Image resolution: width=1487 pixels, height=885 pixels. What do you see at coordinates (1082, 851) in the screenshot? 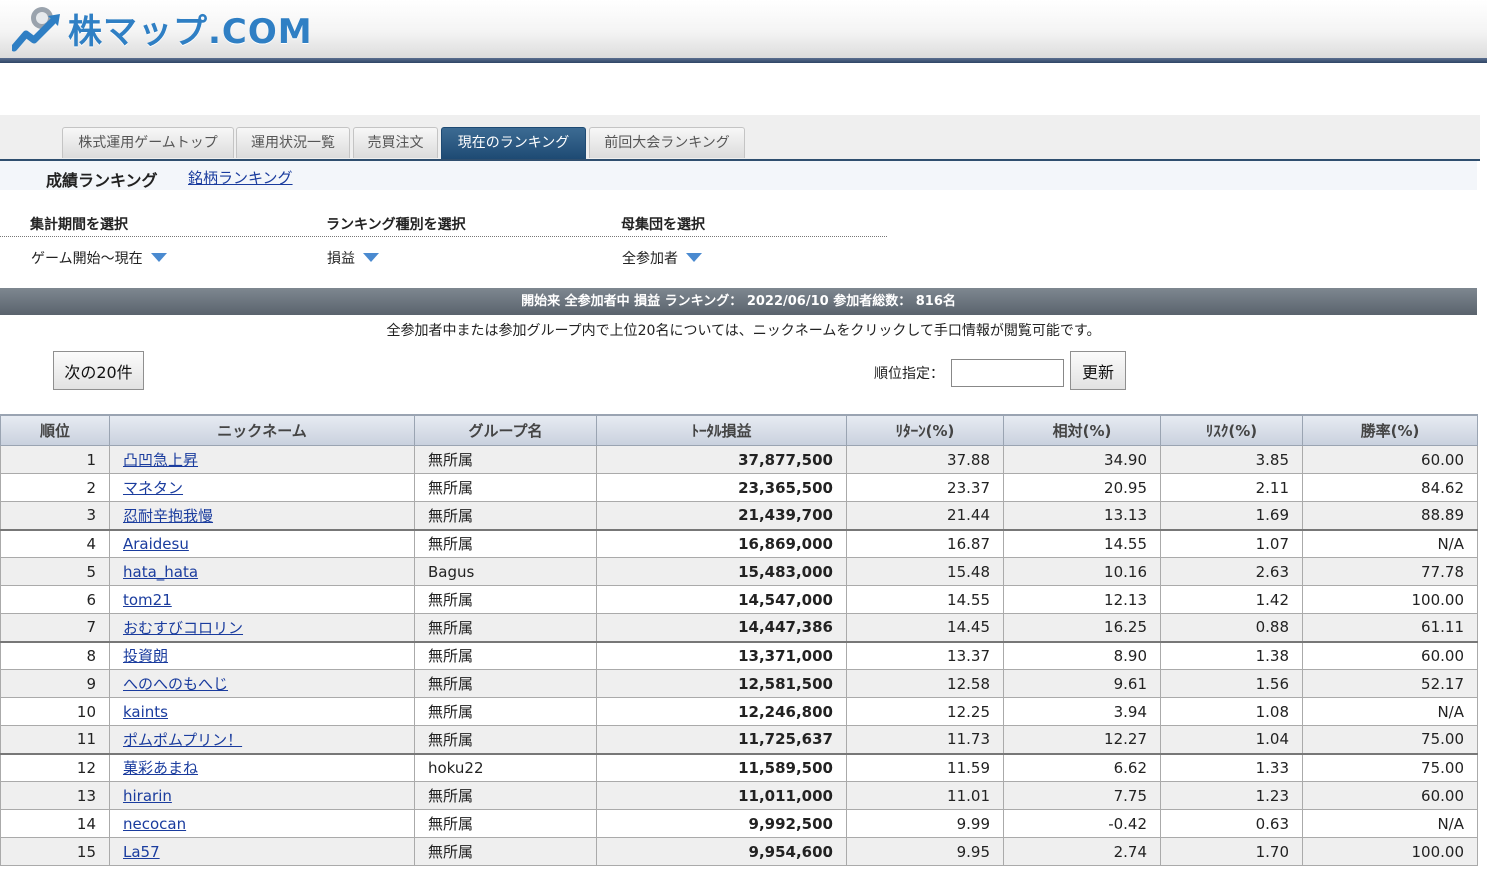
I see `cell-relative: 2.74` at bounding box center [1082, 851].